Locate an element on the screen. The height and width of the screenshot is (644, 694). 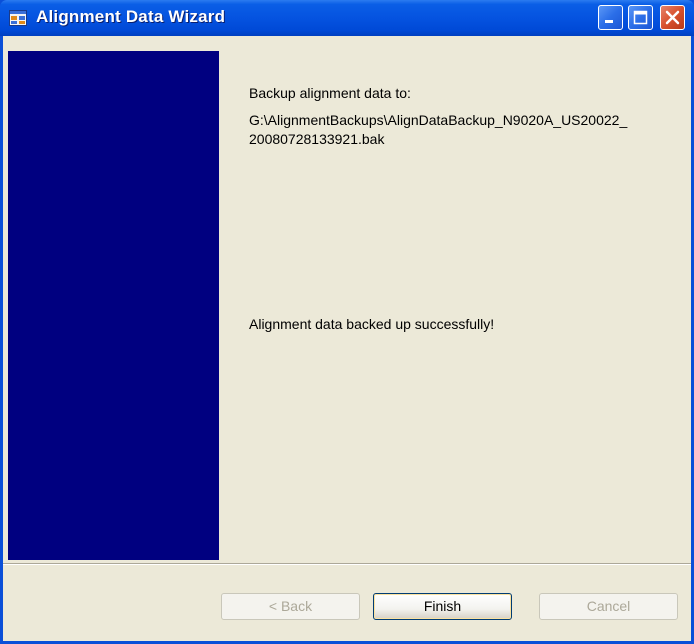
button-area-divider is located at coordinates (347, 564).